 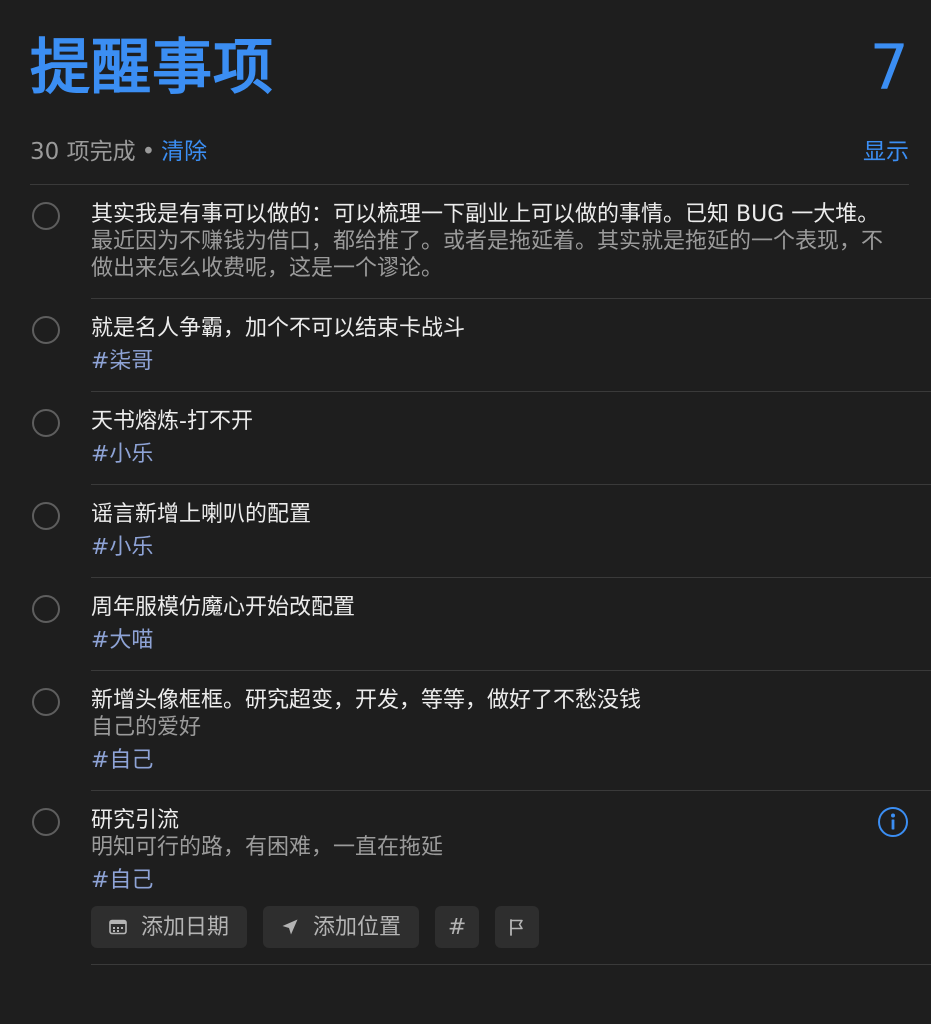 I want to click on reminder-title: 研究引流, so click(x=491, y=820).